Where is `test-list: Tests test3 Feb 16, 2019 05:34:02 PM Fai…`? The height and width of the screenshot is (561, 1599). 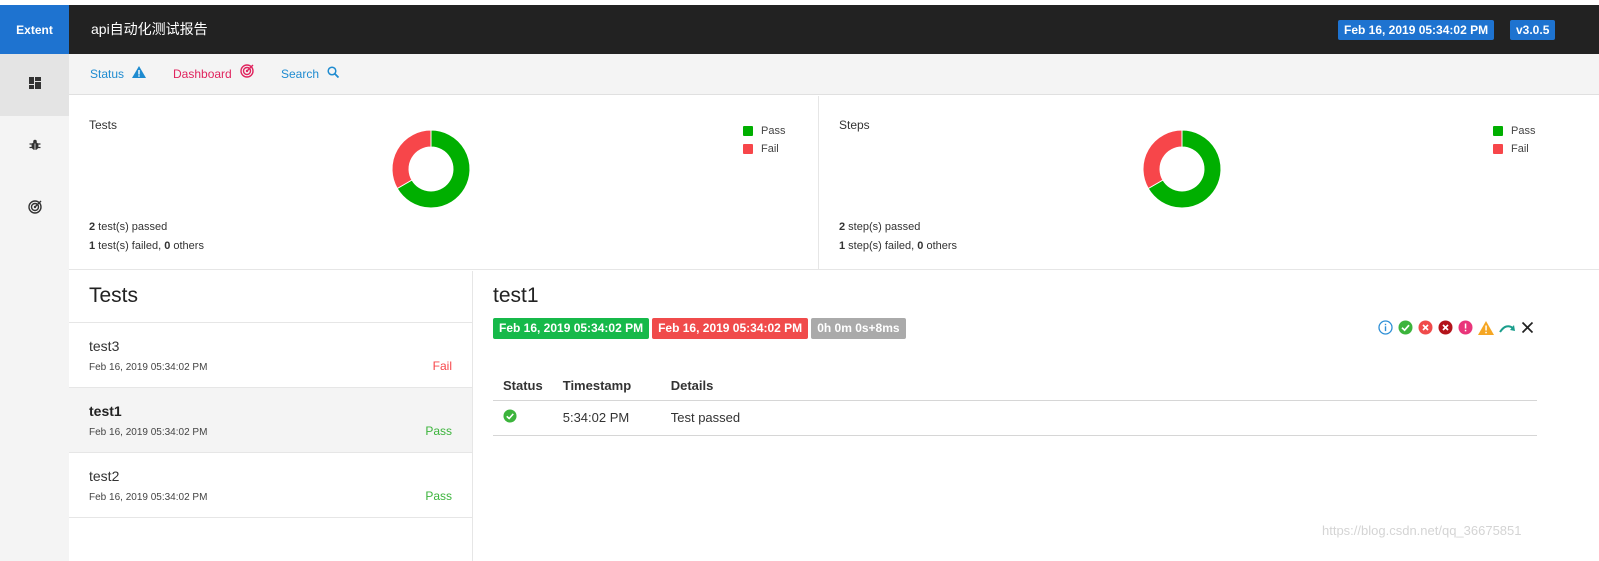 test-list: Tests test3 Feb 16, 2019 05:34:02 PM Fai… is located at coordinates (271, 416).